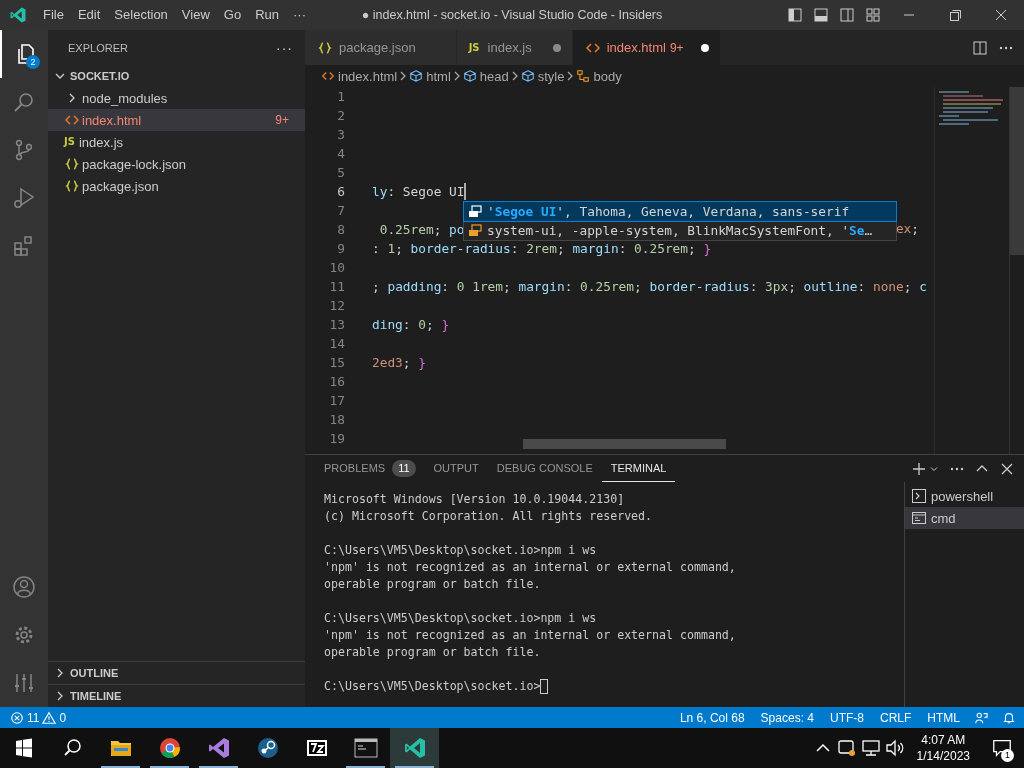 The height and width of the screenshot is (768, 1024). I want to click on notification-count-badge: 1, so click(1007, 755).